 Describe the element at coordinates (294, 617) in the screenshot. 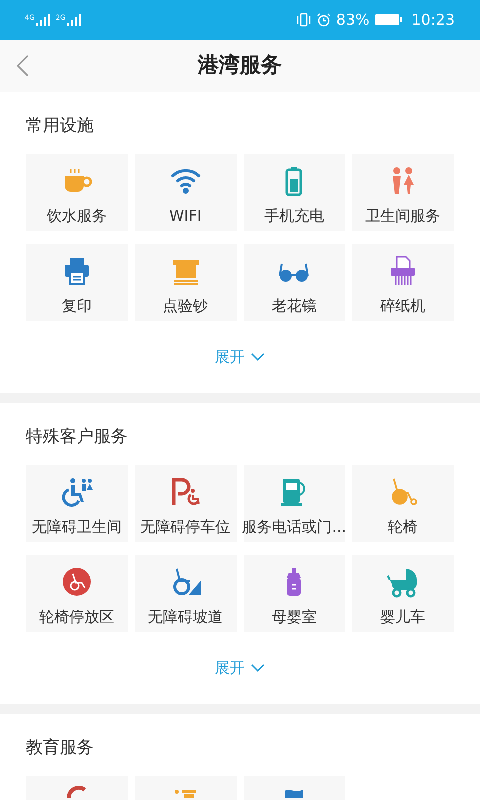

I see `tile-label: 母婴室` at that location.